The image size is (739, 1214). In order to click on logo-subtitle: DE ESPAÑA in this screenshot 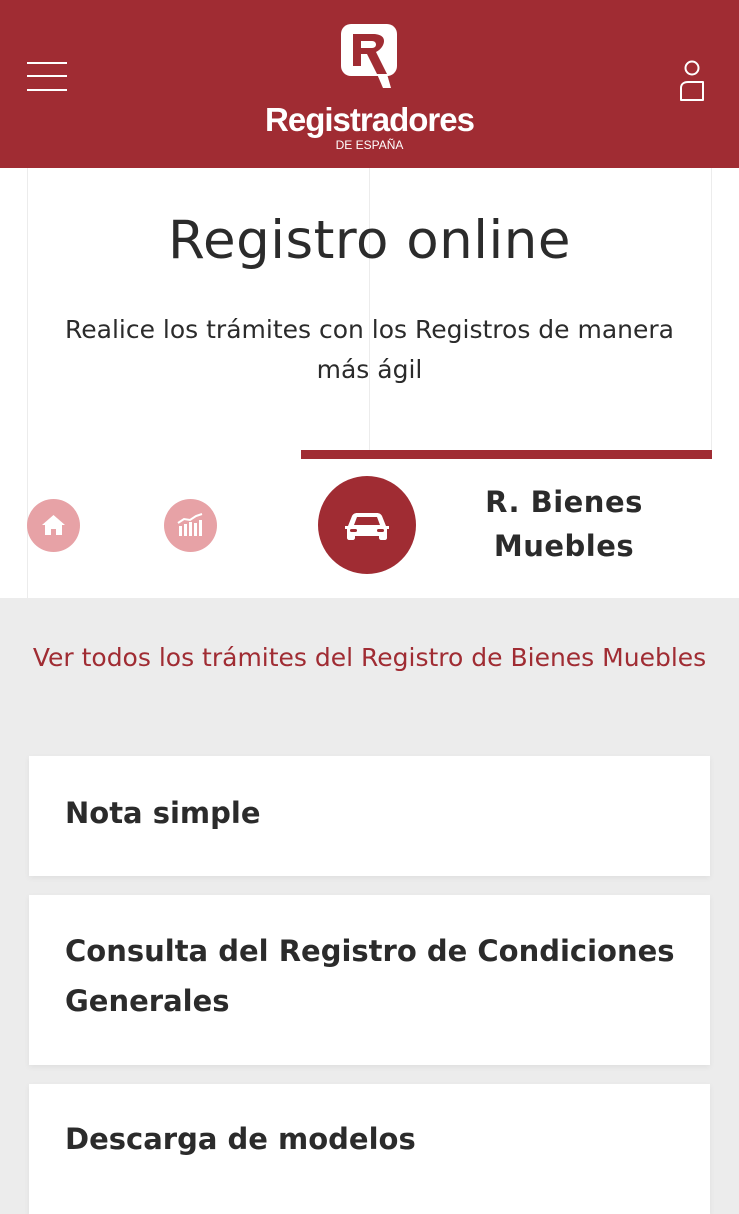, I will do `click(369, 145)`.